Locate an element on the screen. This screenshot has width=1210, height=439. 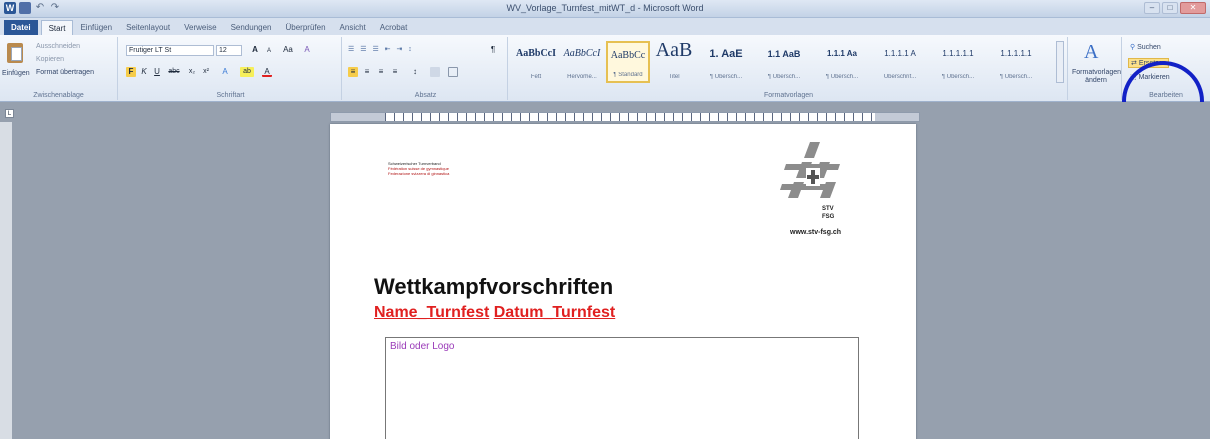
text-effects-button: A is located at coordinates (225, 72).